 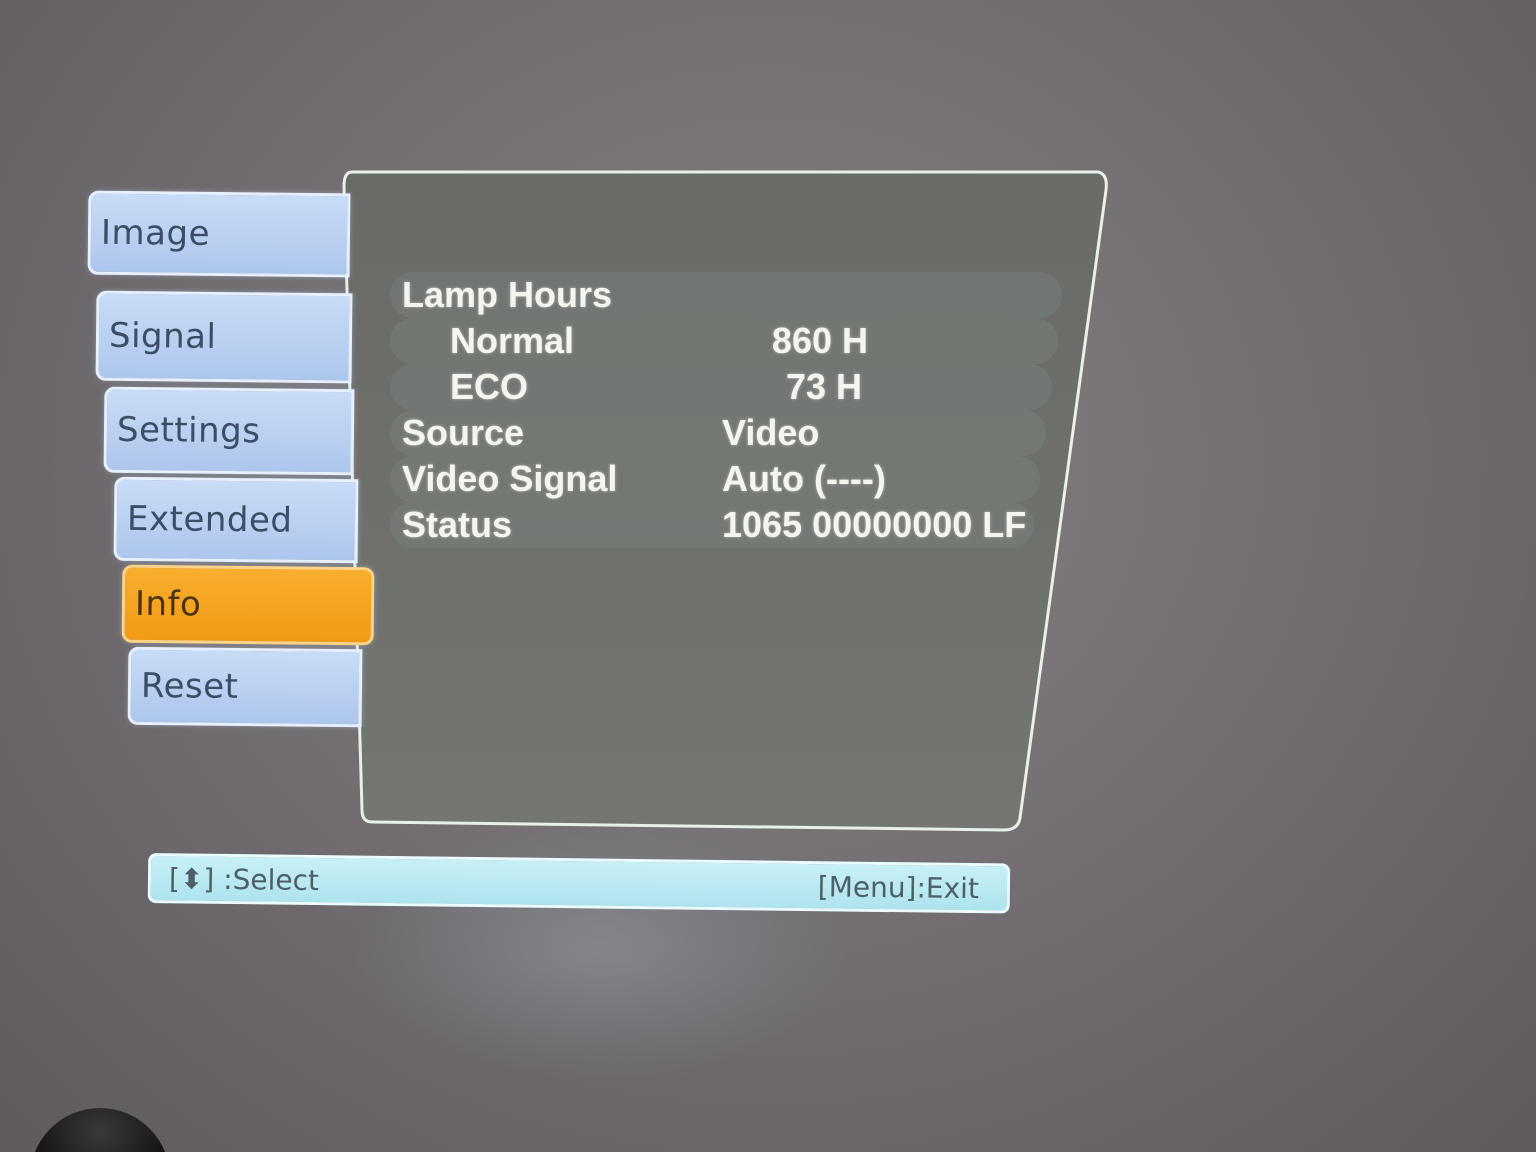 I want to click on projector-lens, so click(x=100, y=1130).